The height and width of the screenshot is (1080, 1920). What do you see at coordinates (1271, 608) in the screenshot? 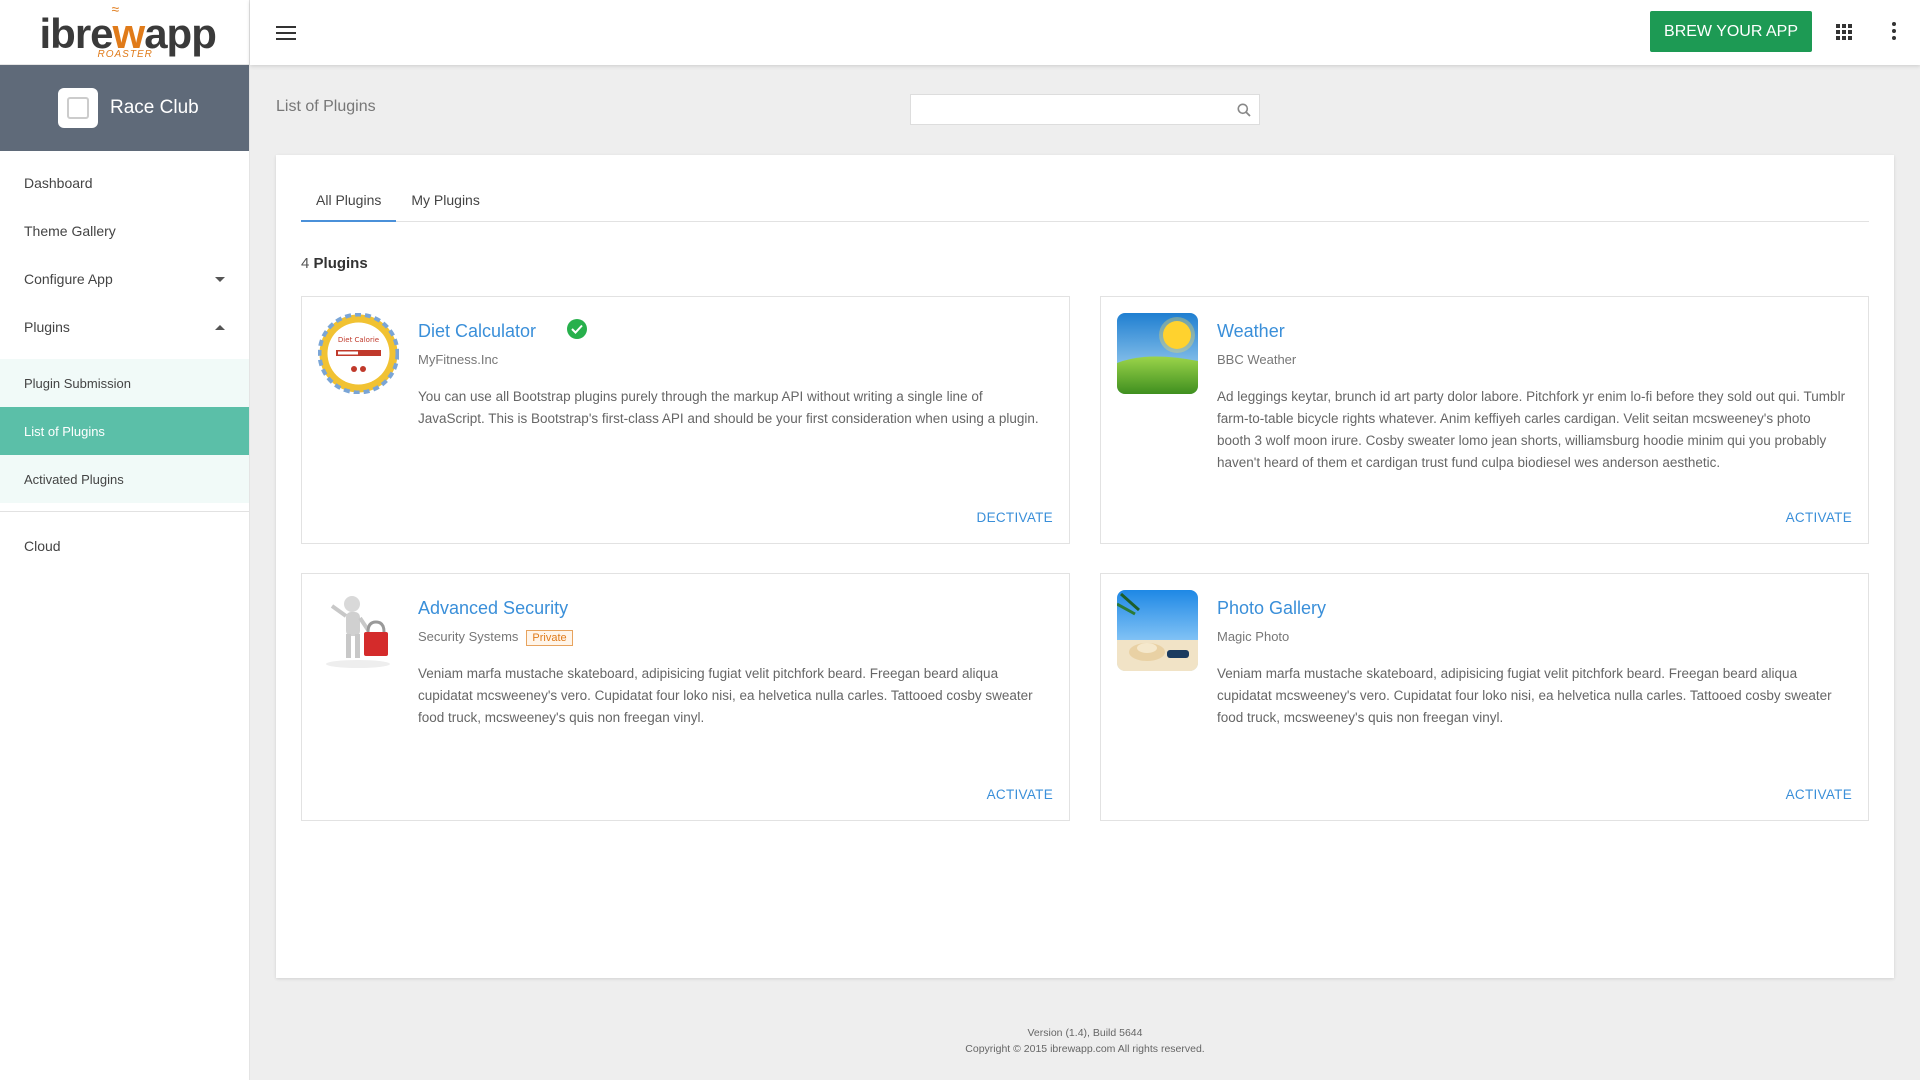
I see `plugin-title: Photo Gallery` at bounding box center [1271, 608].